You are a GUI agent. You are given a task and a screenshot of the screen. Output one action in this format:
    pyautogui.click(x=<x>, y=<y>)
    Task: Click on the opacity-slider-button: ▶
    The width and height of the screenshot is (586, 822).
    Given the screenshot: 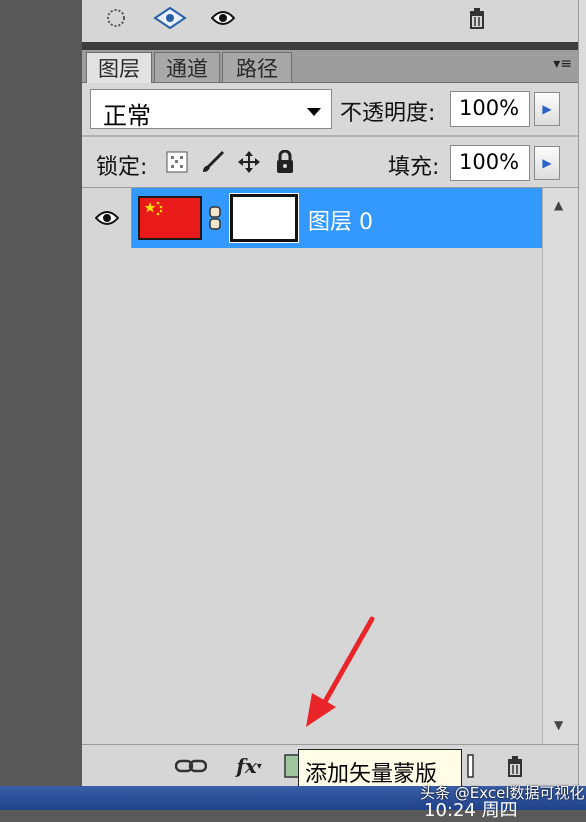 What is the action you would take?
    pyautogui.click(x=547, y=109)
    